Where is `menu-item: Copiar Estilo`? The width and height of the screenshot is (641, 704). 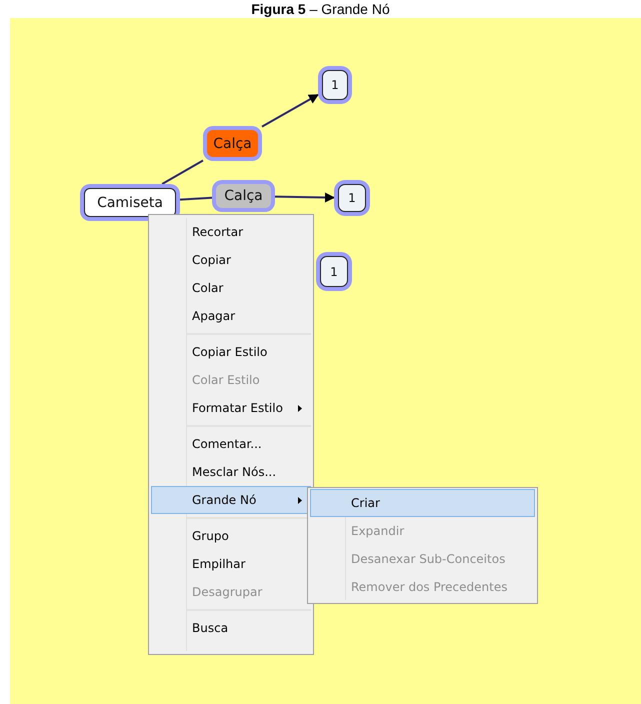 menu-item: Copiar Estilo is located at coordinates (231, 352).